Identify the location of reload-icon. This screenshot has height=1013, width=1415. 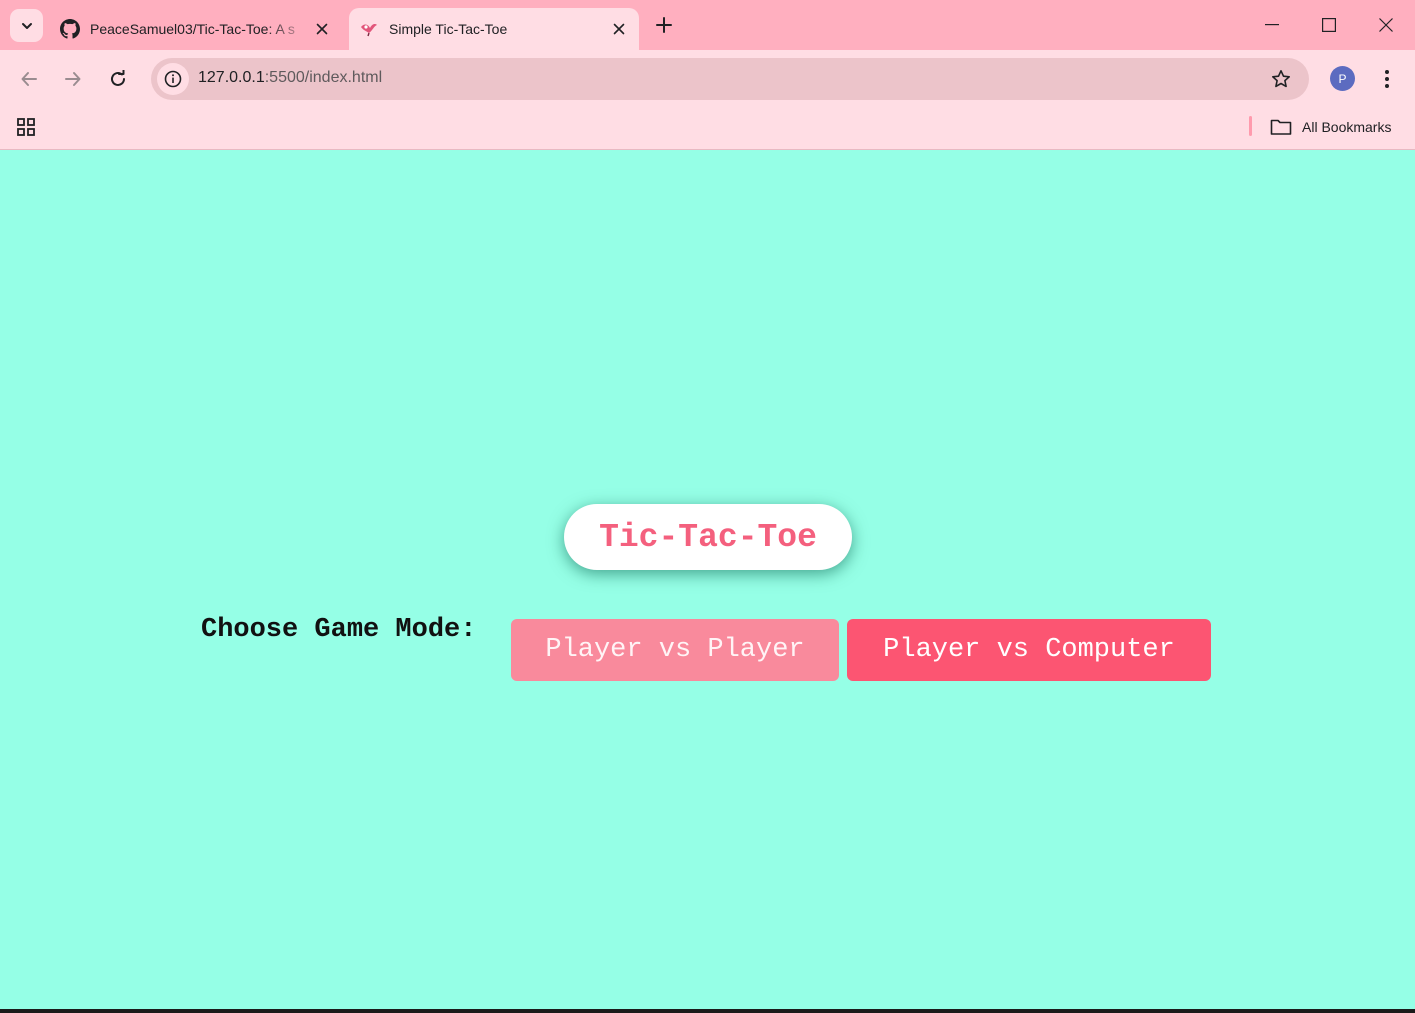
(118, 78).